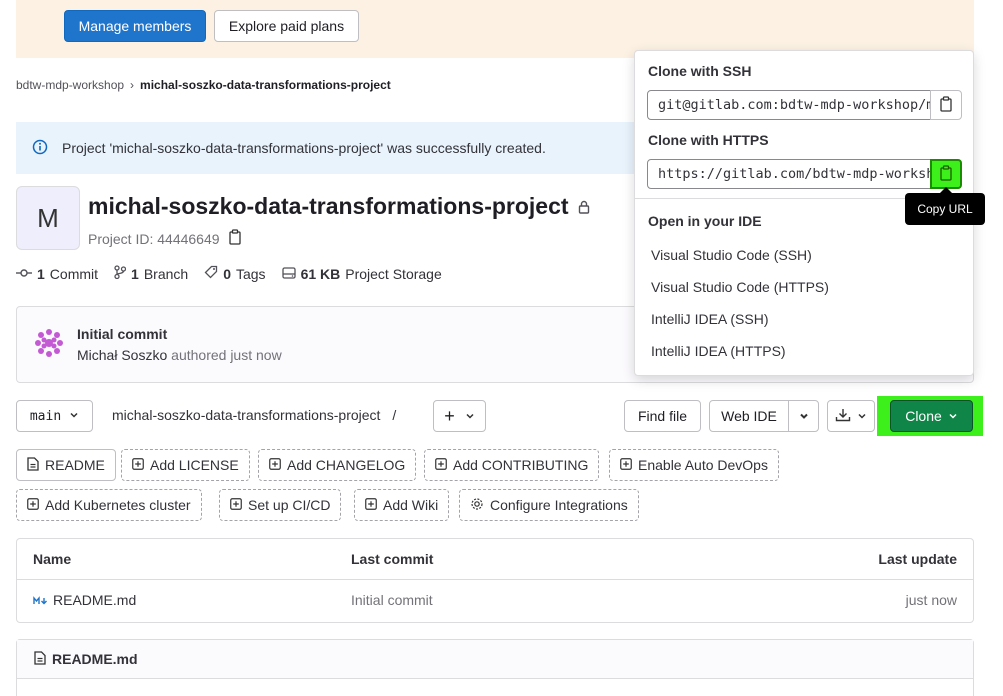 The width and height of the screenshot is (1003, 696). I want to click on find-file-button: Find file, so click(662, 416).